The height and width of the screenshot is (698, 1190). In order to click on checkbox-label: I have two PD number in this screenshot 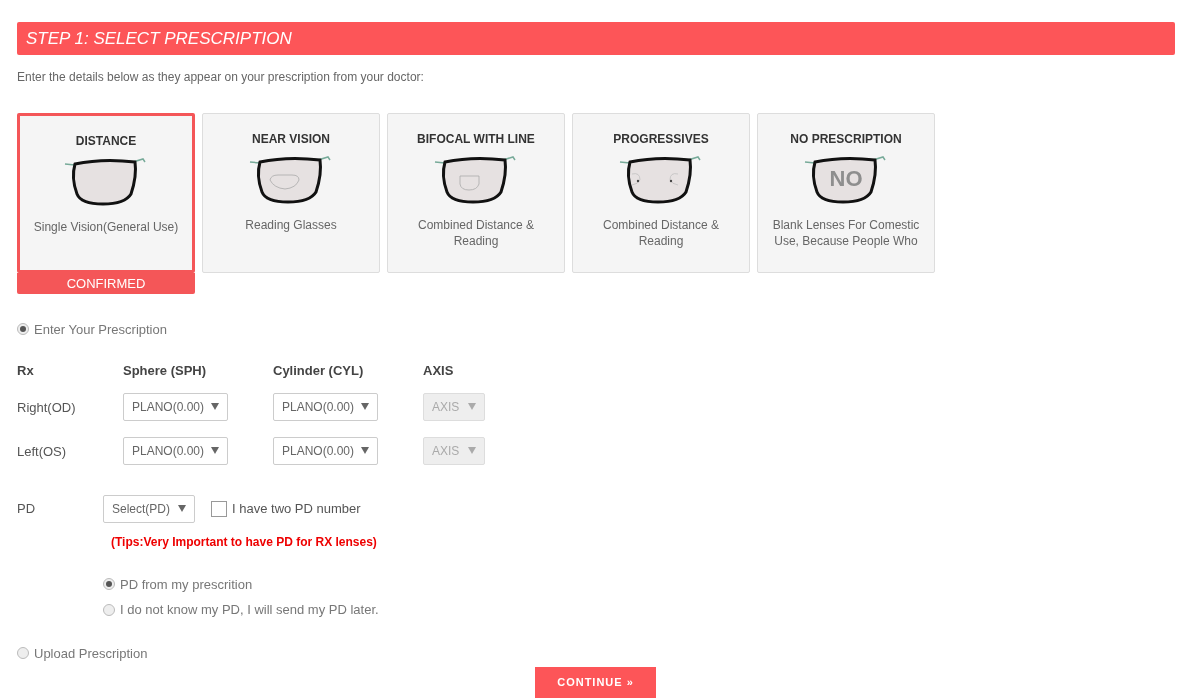, I will do `click(296, 508)`.